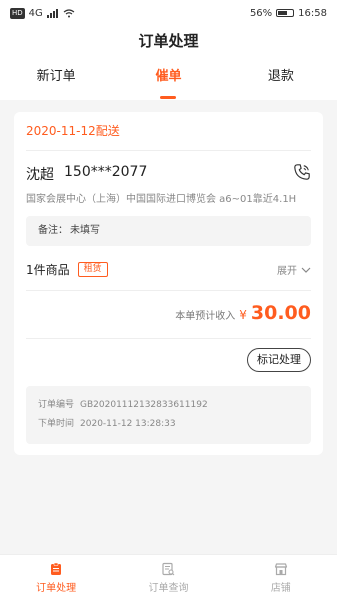 The width and height of the screenshot is (337, 600). What do you see at coordinates (92, 269) in the screenshot?
I see `rent-badge: 租赁` at bounding box center [92, 269].